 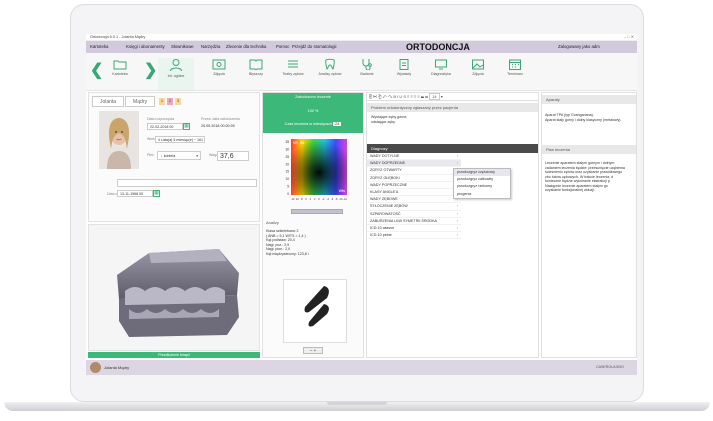 What do you see at coordinates (256, 74) in the screenshot?
I see `toolbar-blyszczy: Błyszczy` at bounding box center [256, 74].